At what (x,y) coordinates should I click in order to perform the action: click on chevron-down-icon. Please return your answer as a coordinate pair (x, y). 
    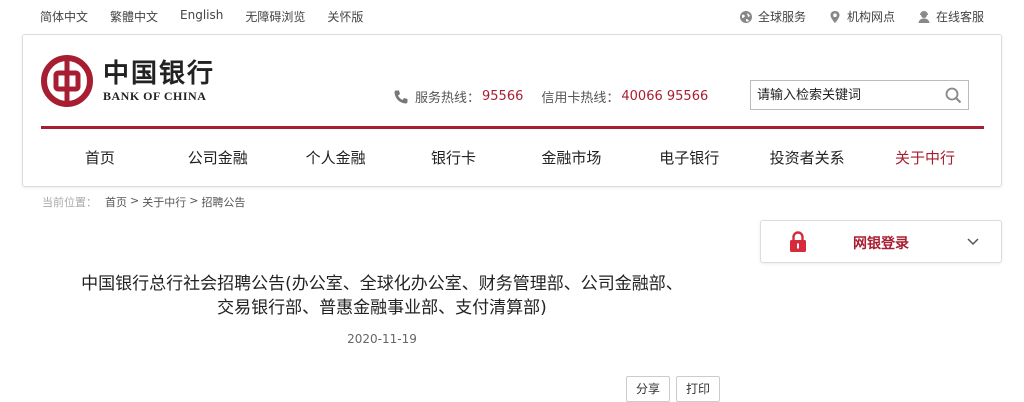
    Looking at the image, I should click on (973, 242).